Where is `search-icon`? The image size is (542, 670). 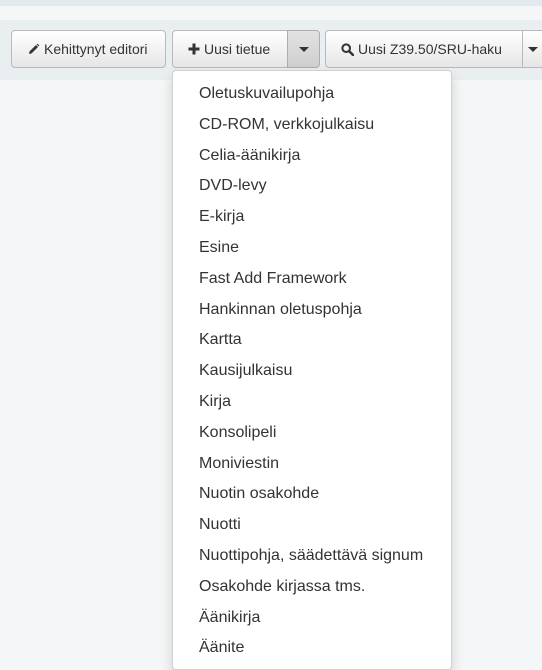 search-icon is located at coordinates (349, 49).